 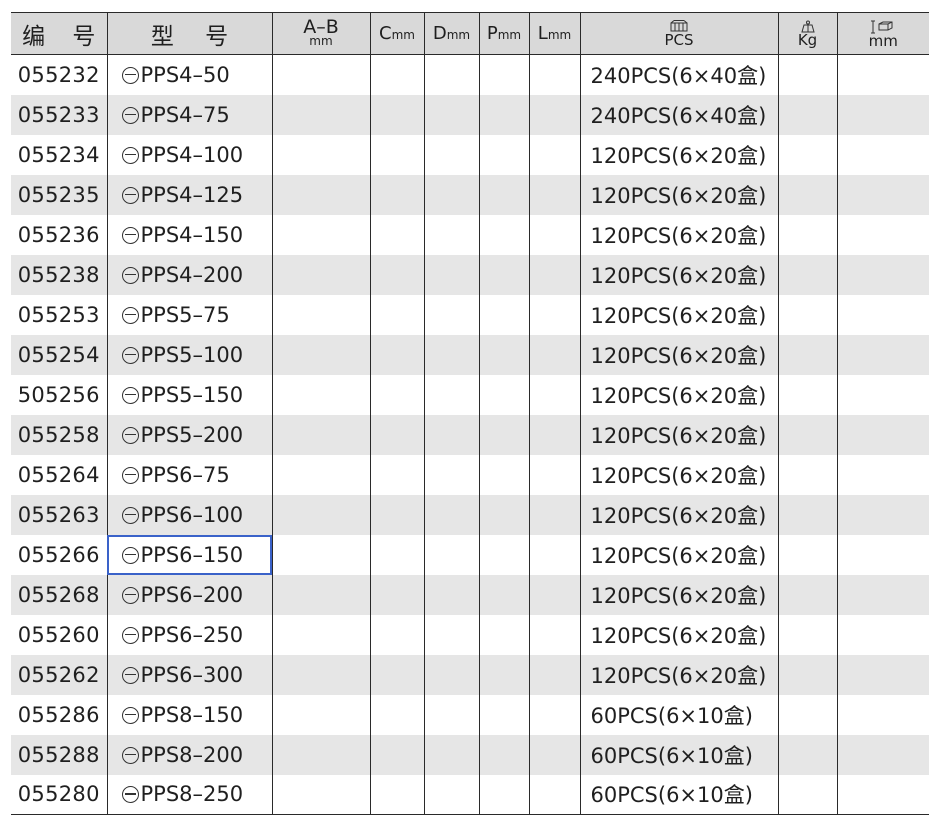 What do you see at coordinates (189, 754) in the screenshot?
I see `cell-model: PPS8–200` at bounding box center [189, 754].